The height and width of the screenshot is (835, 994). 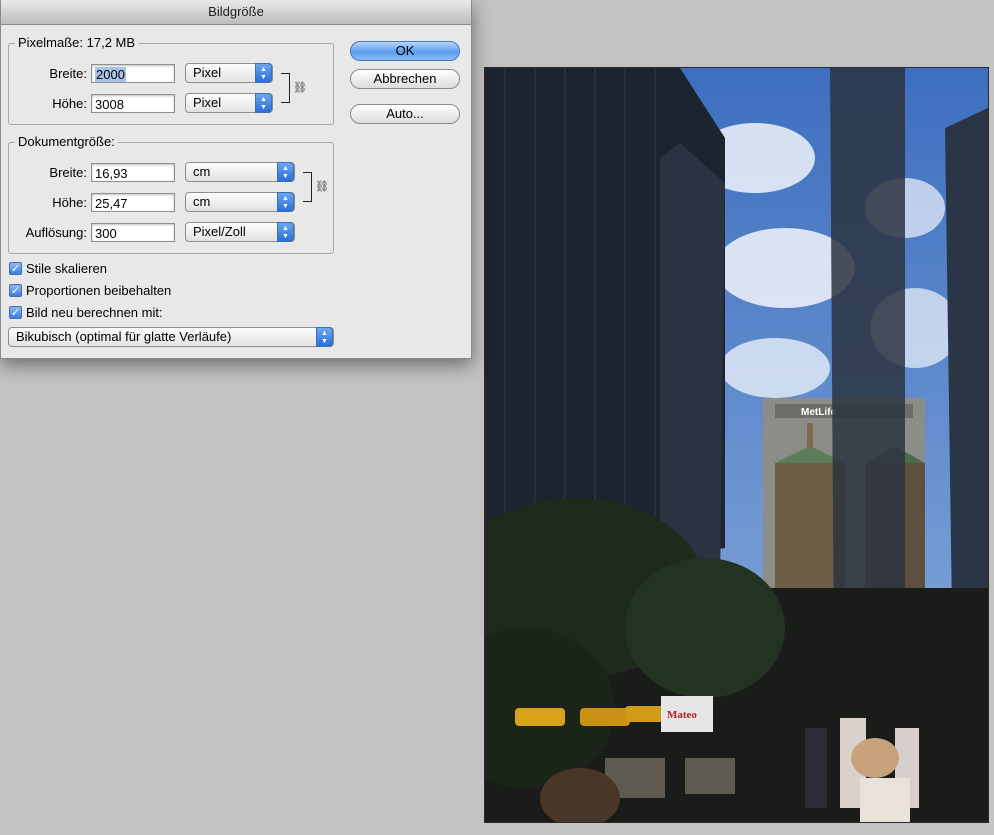 What do you see at coordinates (68, 172) in the screenshot?
I see `doc-width-label: Breite:` at bounding box center [68, 172].